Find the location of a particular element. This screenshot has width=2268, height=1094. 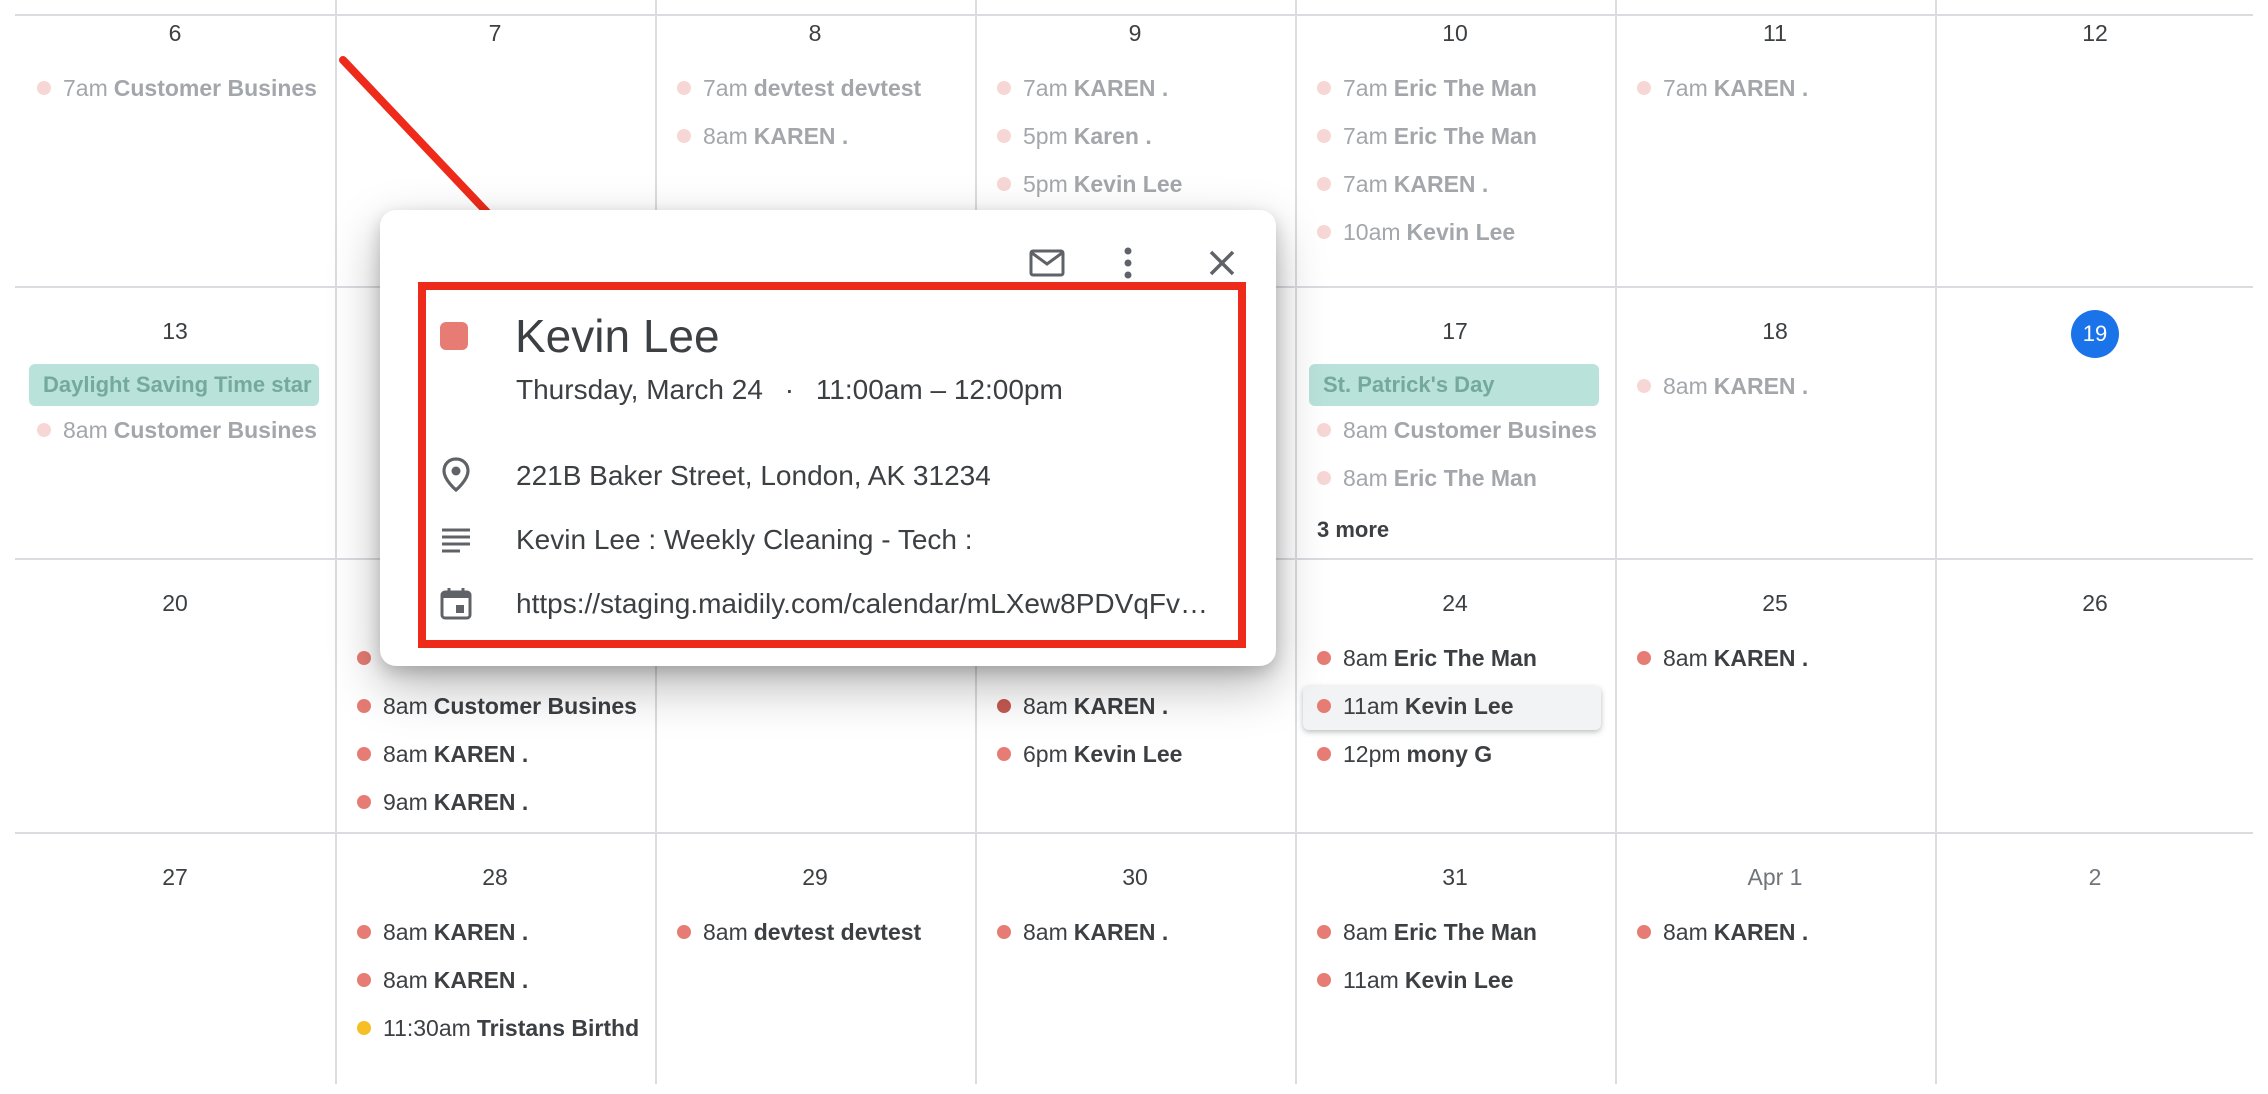

day-number: 2 is located at coordinates (2095, 877).